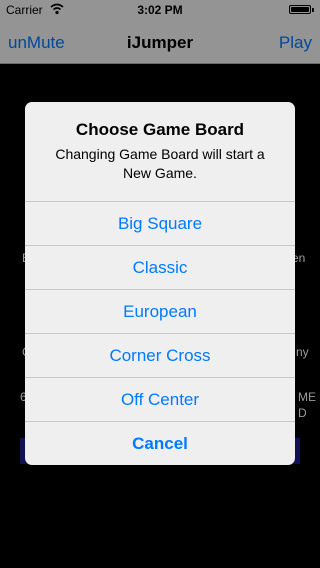 The height and width of the screenshot is (568, 320). Describe the element at coordinates (160, 267) in the screenshot. I see `classic-button: Classic` at that location.